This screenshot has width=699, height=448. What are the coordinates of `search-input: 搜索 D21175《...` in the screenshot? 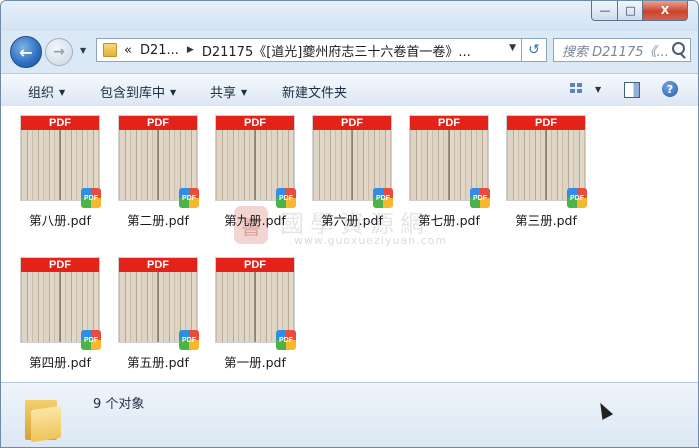 It's located at (615, 50).